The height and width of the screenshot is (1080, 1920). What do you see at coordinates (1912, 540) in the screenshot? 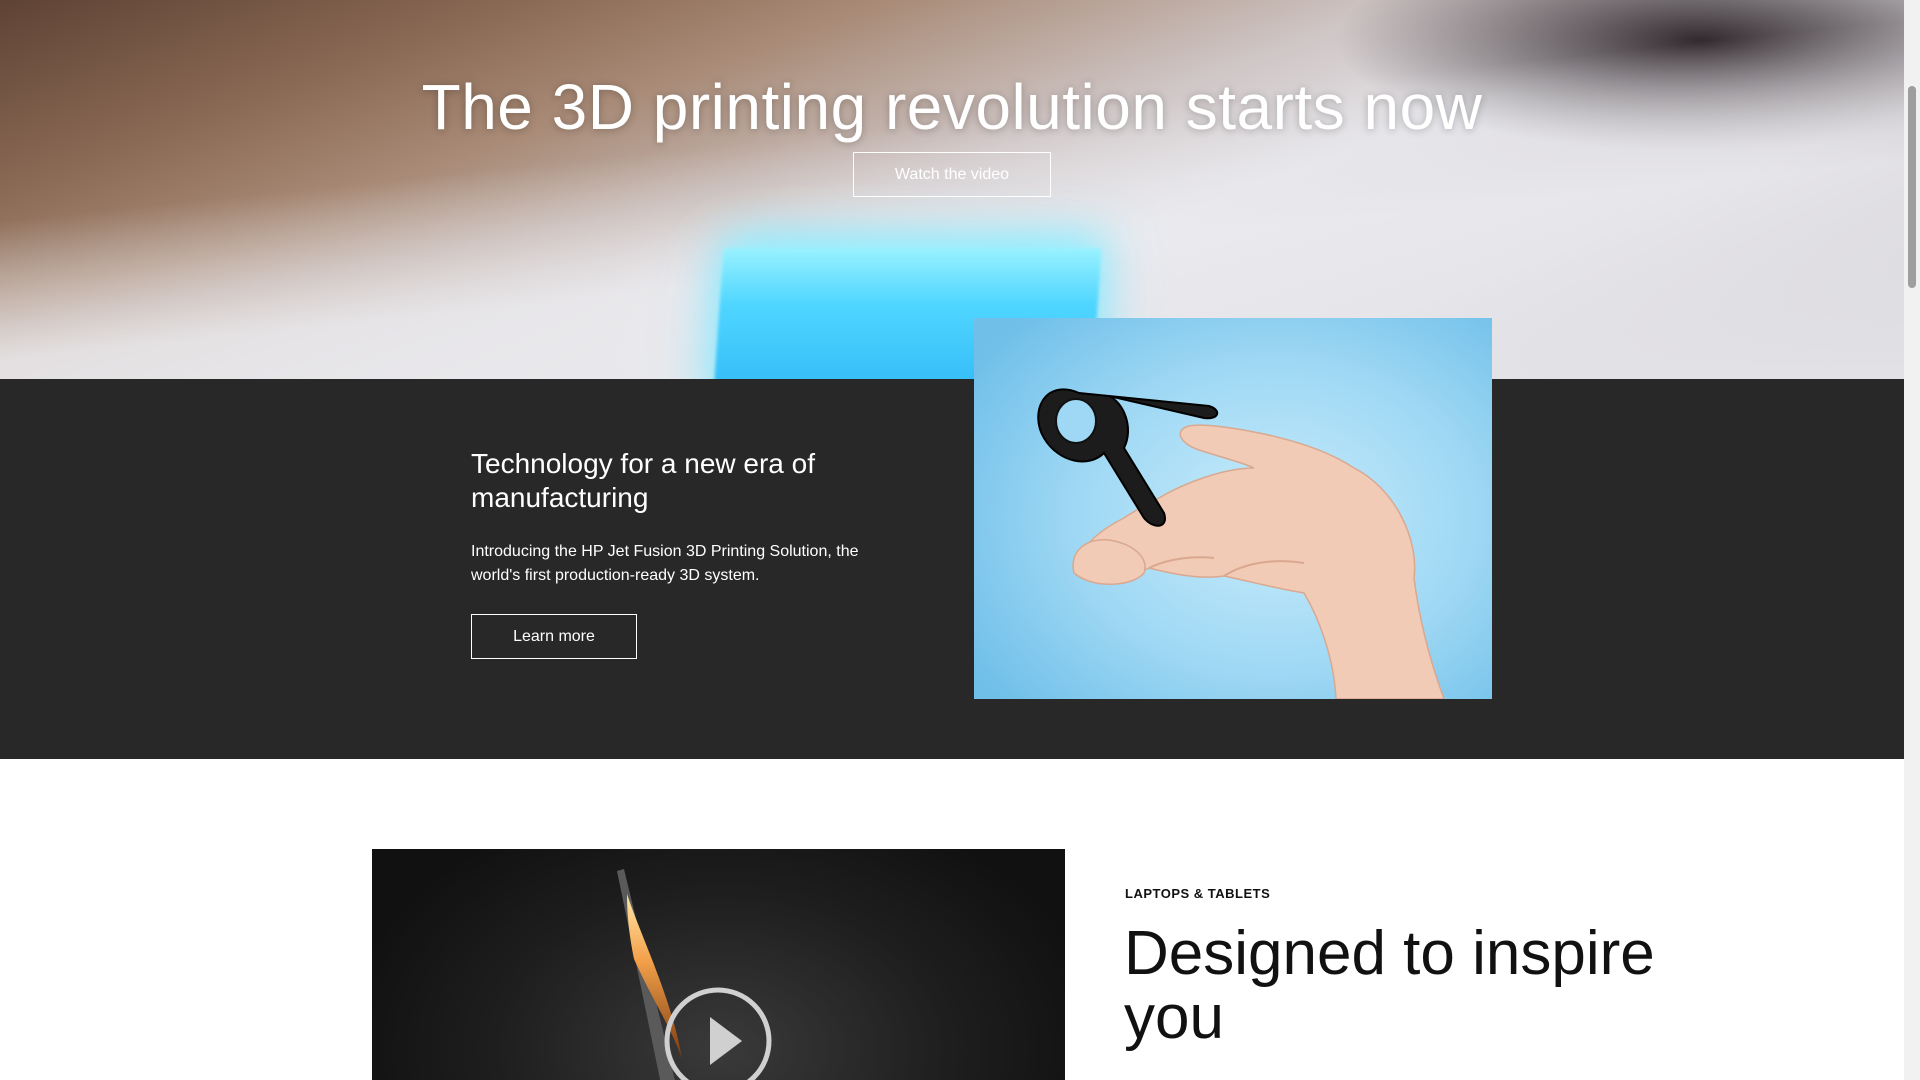
I see `page-scrollbar` at bounding box center [1912, 540].